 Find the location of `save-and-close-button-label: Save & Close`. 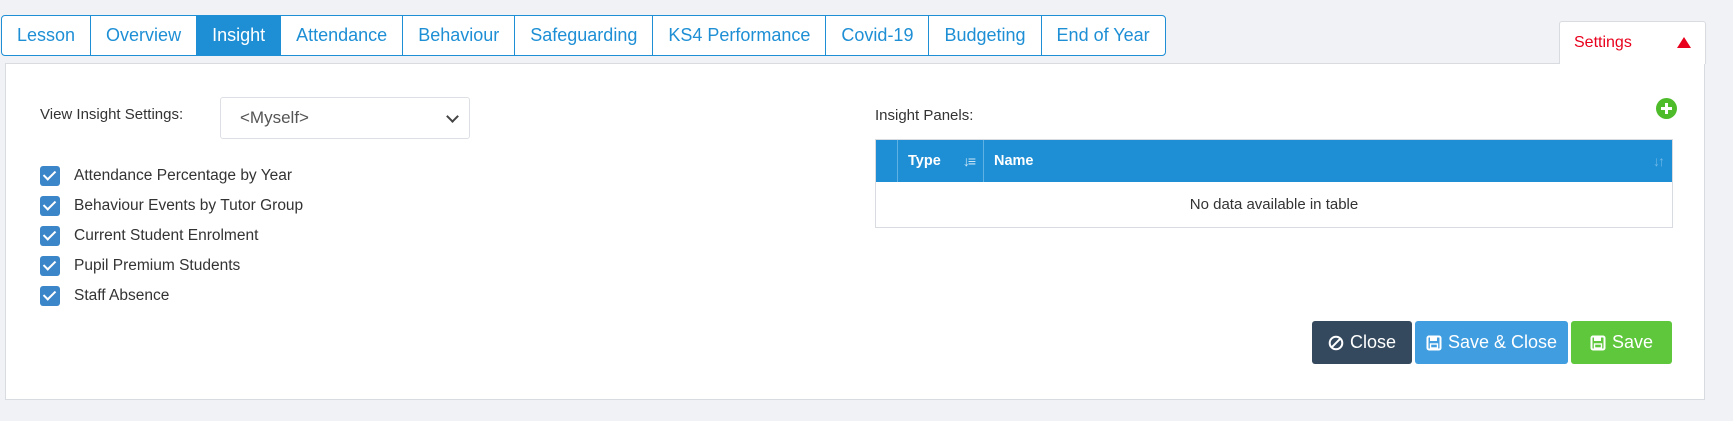

save-and-close-button-label: Save & Close is located at coordinates (1502, 342).